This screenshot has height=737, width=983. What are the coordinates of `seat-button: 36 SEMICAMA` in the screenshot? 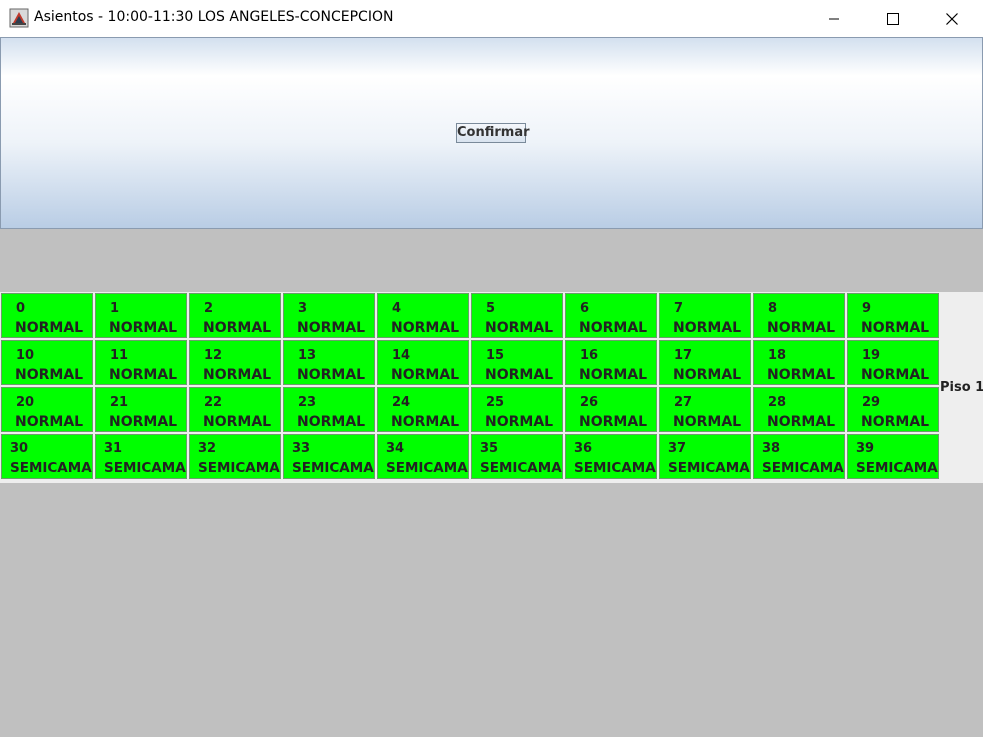 It's located at (611, 456).